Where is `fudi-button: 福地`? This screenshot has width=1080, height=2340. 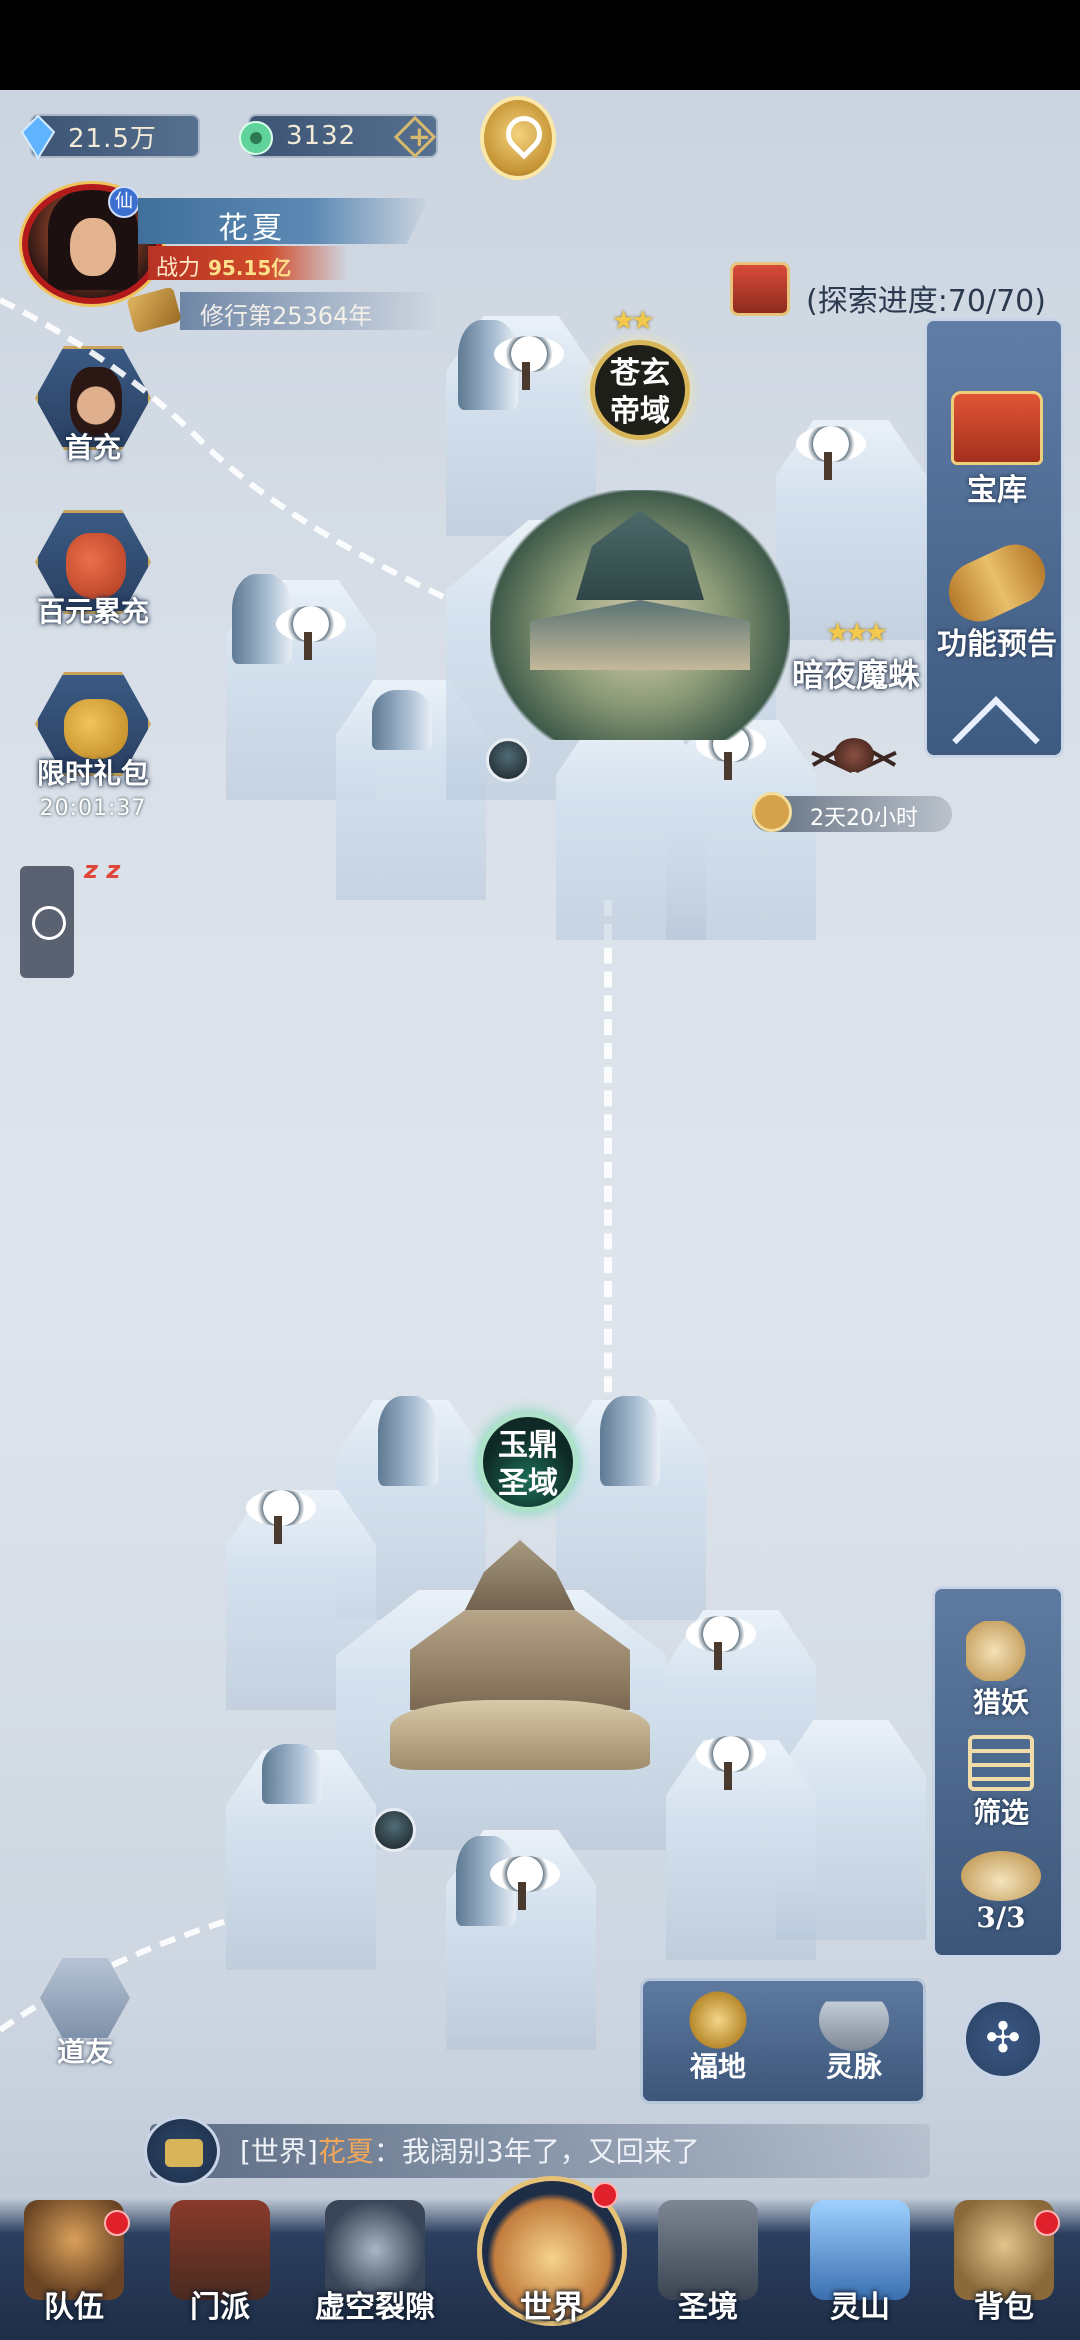 fudi-button: 福地 is located at coordinates (718, 2041).